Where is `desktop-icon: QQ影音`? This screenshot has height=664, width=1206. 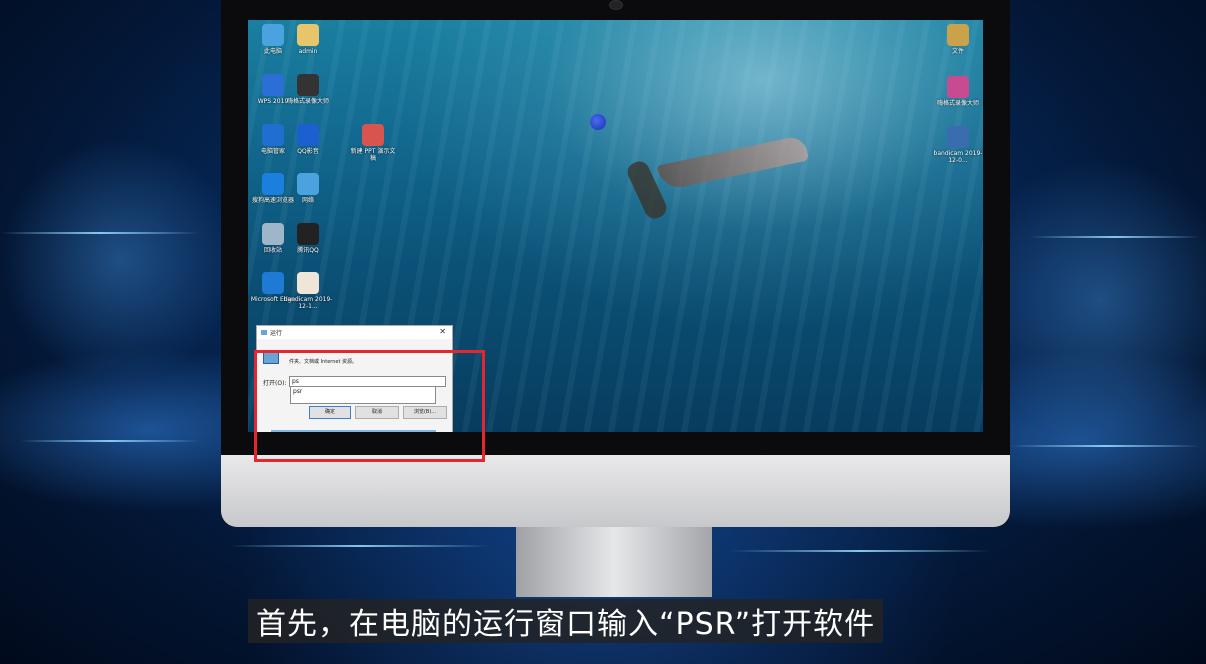
desktop-icon: QQ影音 is located at coordinates (308, 139).